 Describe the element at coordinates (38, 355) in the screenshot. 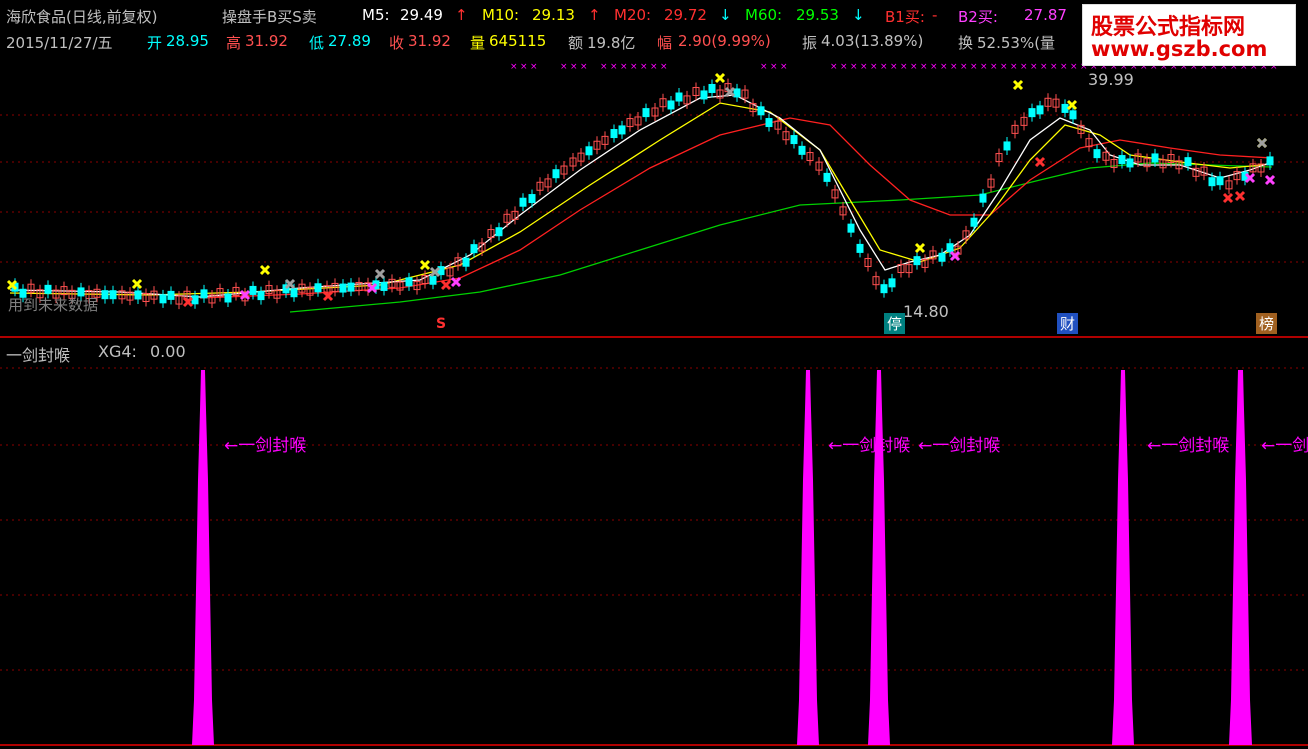

I see `indicator-title: 一剑封喉` at that location.